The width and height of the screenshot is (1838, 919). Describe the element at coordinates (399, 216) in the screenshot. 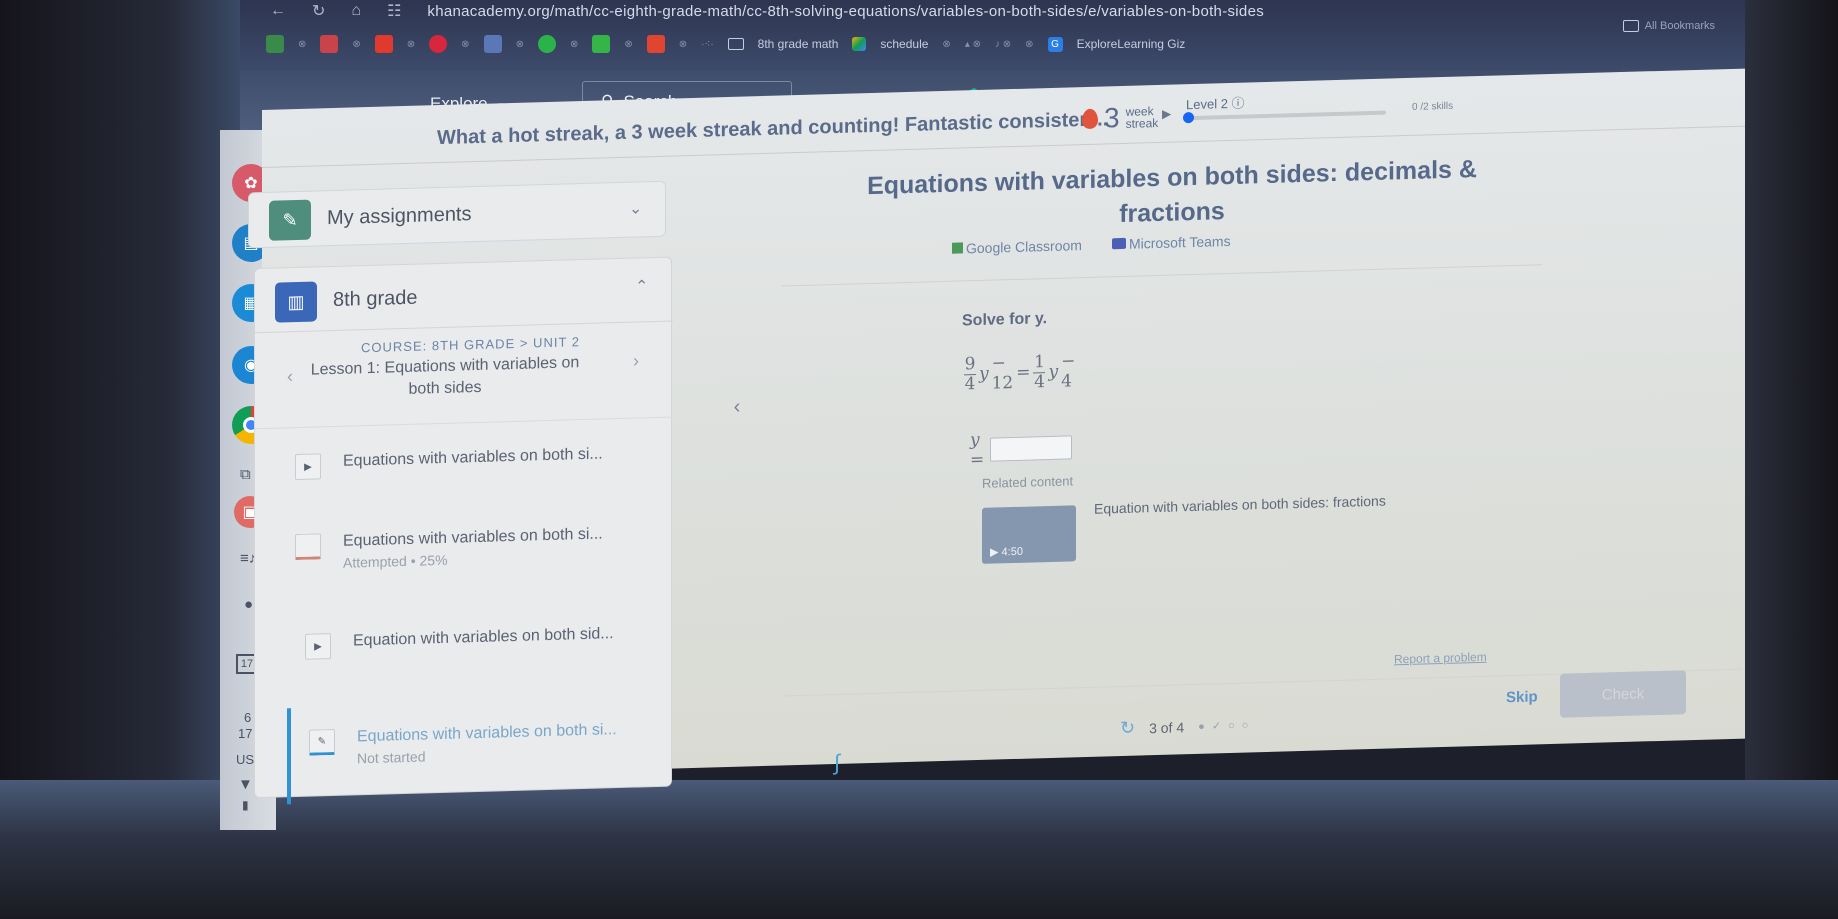

I see `my-assignments-label: My assignments` at that location.